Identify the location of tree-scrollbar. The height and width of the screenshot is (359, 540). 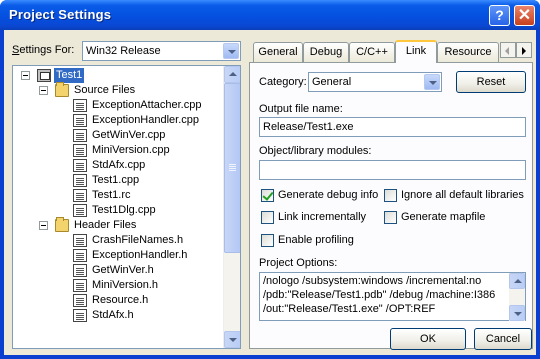
(231, 207).